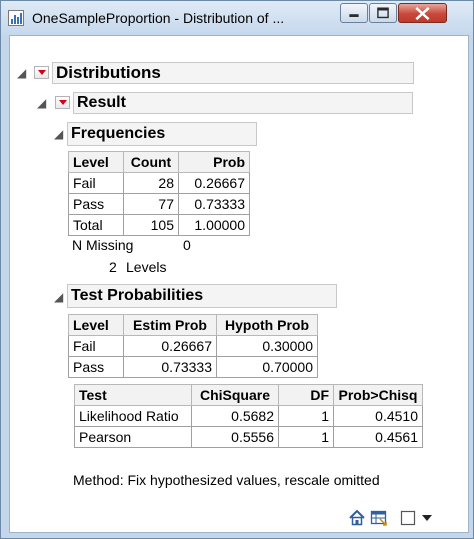 This screenshot has height=539, width=474. Describe the element at coordinates (243, 103) in the screenshot. I see `result-outline-title: Result` at that location.